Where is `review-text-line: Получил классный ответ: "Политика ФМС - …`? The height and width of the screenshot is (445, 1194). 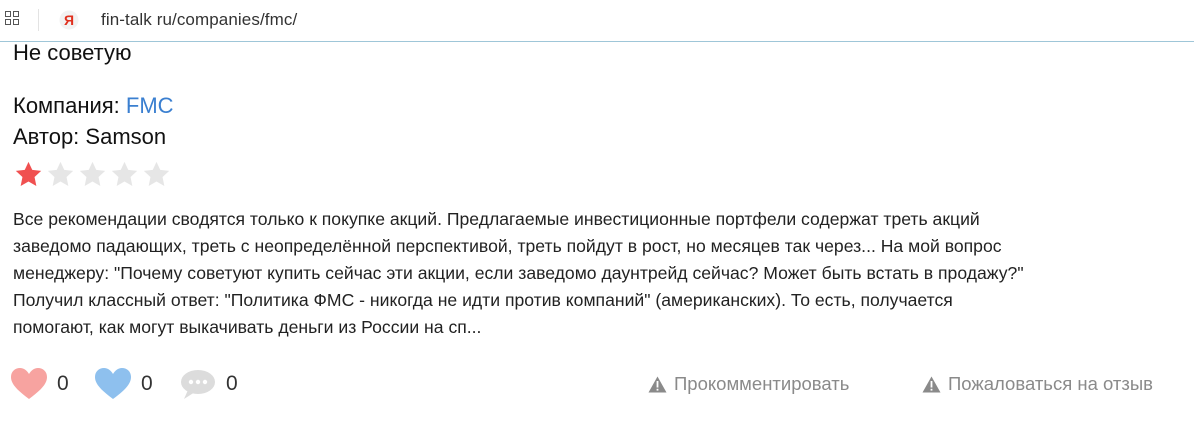
review-text-line: Получил классный ответ: "Политика ФМС - … is located at coordinates (483, 300).